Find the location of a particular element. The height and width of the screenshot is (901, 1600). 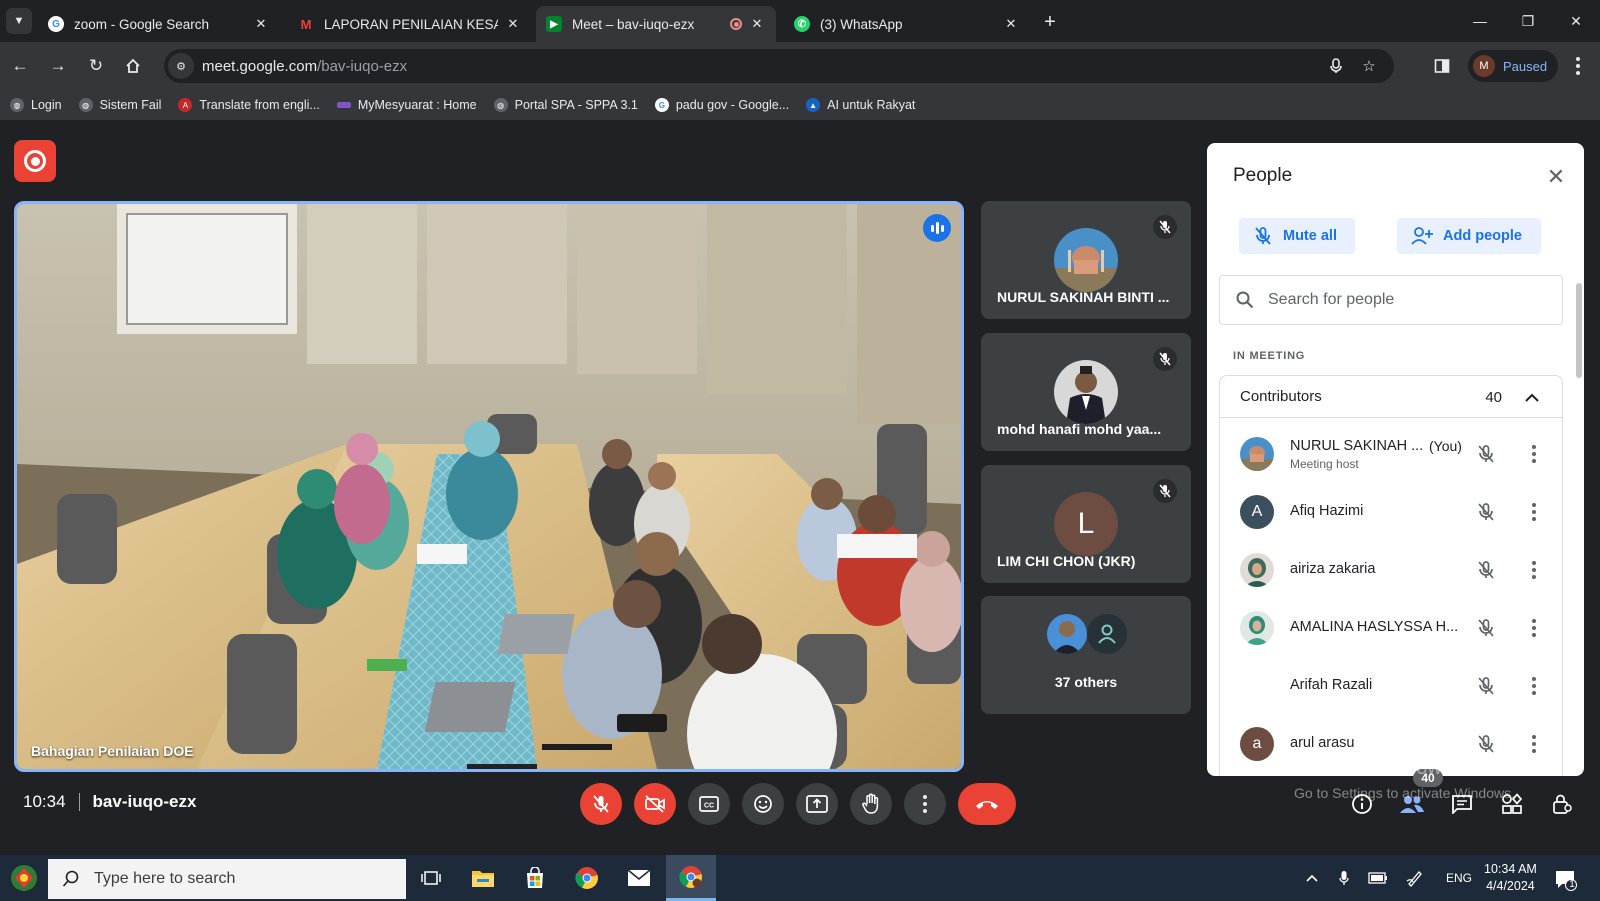

present-screen-icon is located at coordinates (817, 804).